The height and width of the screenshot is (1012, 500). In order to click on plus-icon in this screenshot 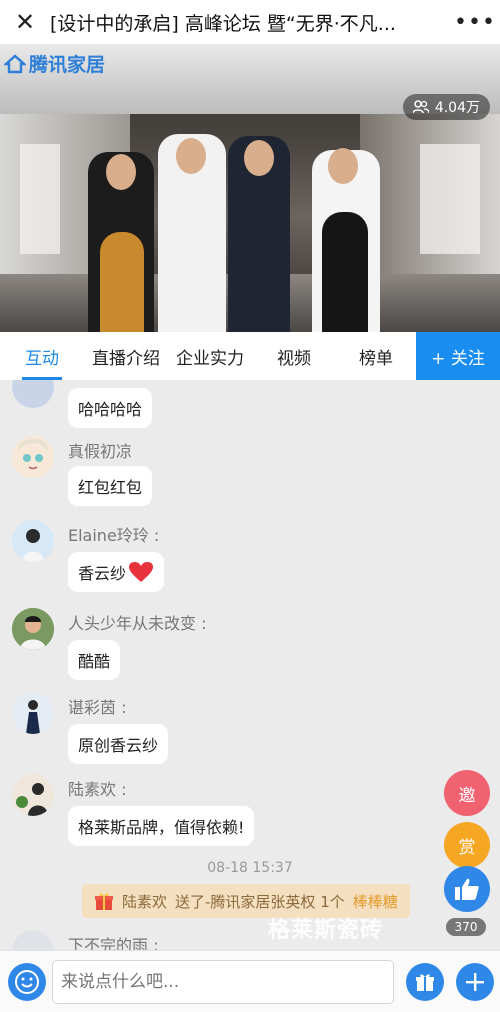, I will do `click(475, 982)`.